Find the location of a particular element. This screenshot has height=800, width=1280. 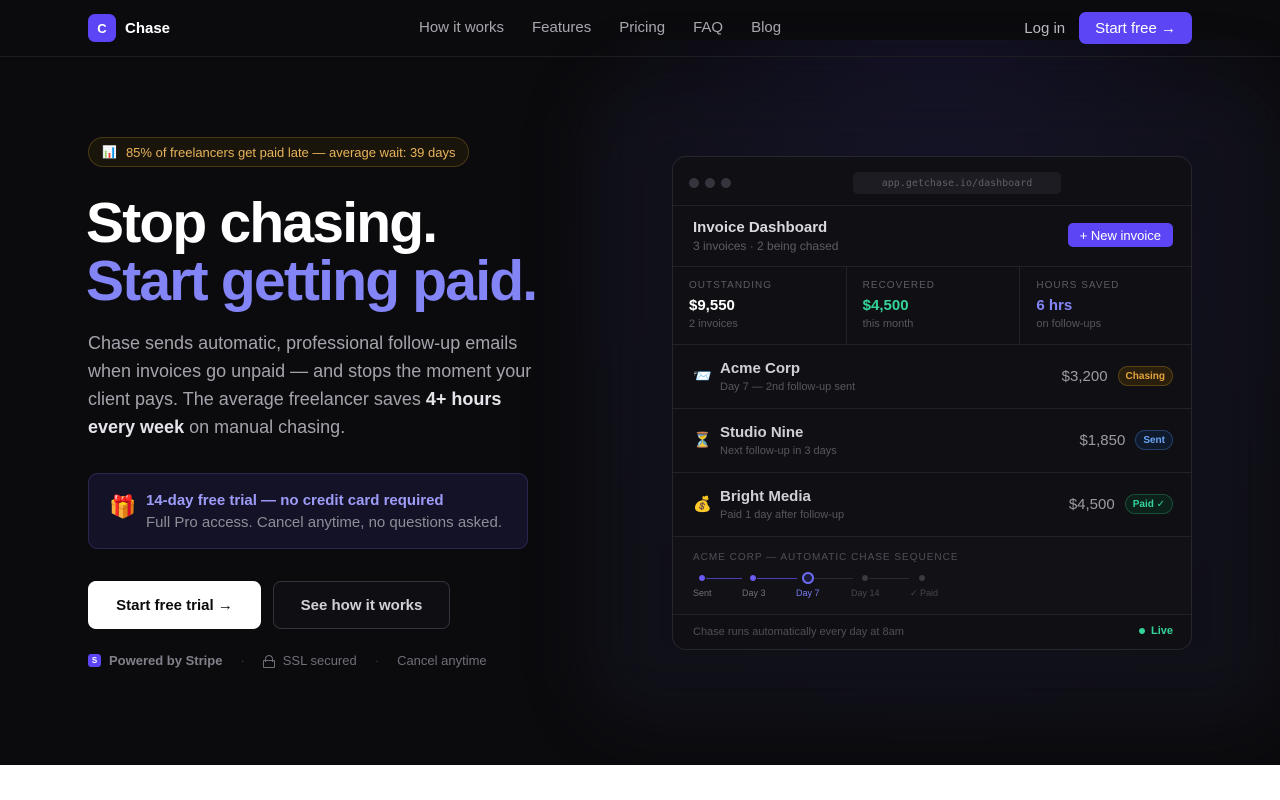

nav-links: How it works Features Pricing FAQ Blog is located at coordinates (600, 27).